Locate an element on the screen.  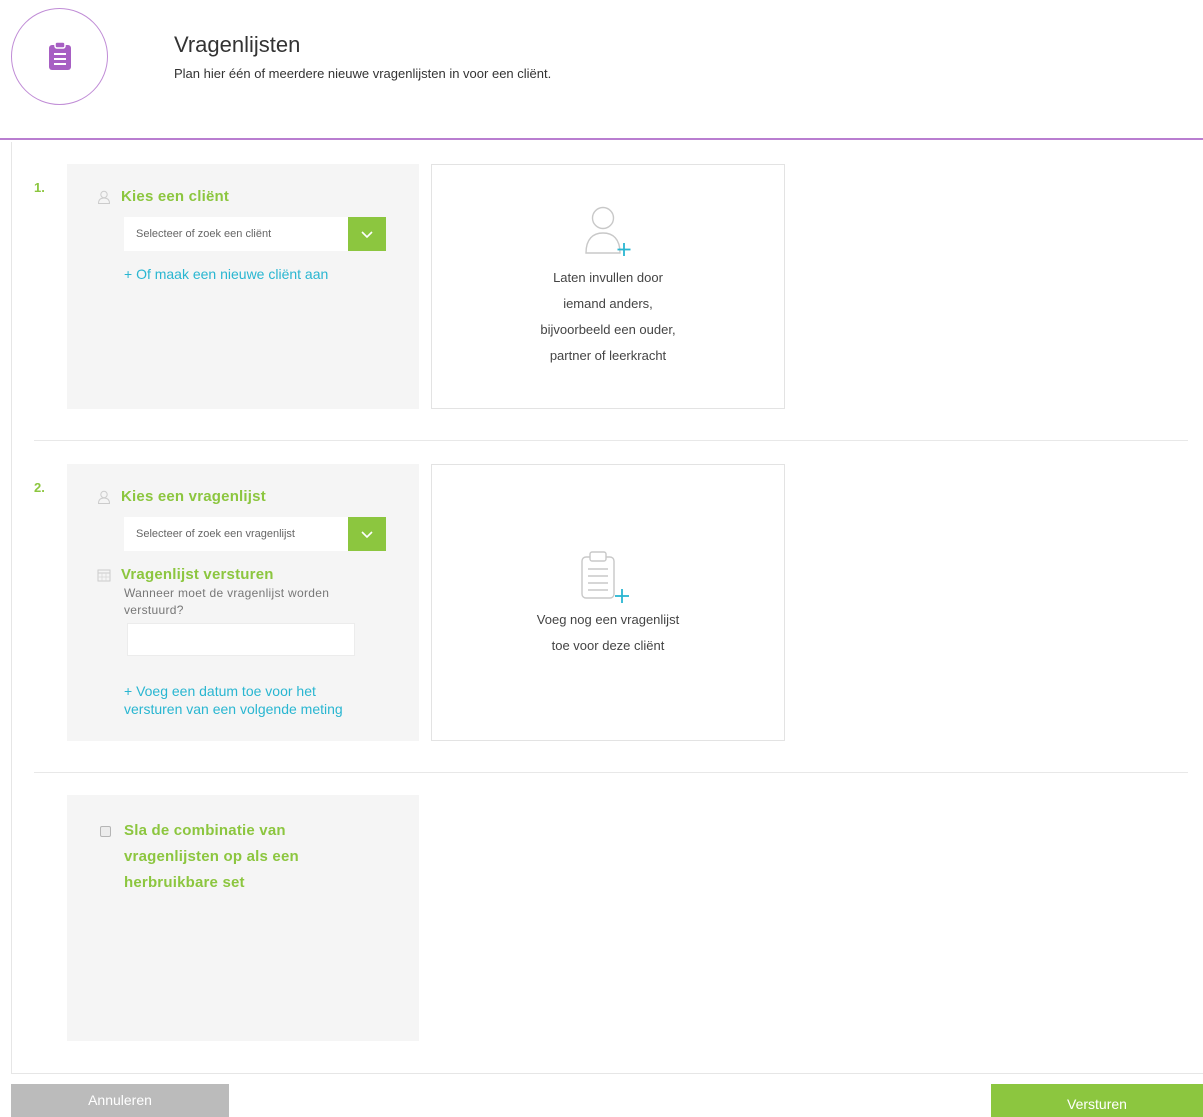
other-respondent-line-3: bijvoorbeeld een ouder, is located at coordinates (608, 329).